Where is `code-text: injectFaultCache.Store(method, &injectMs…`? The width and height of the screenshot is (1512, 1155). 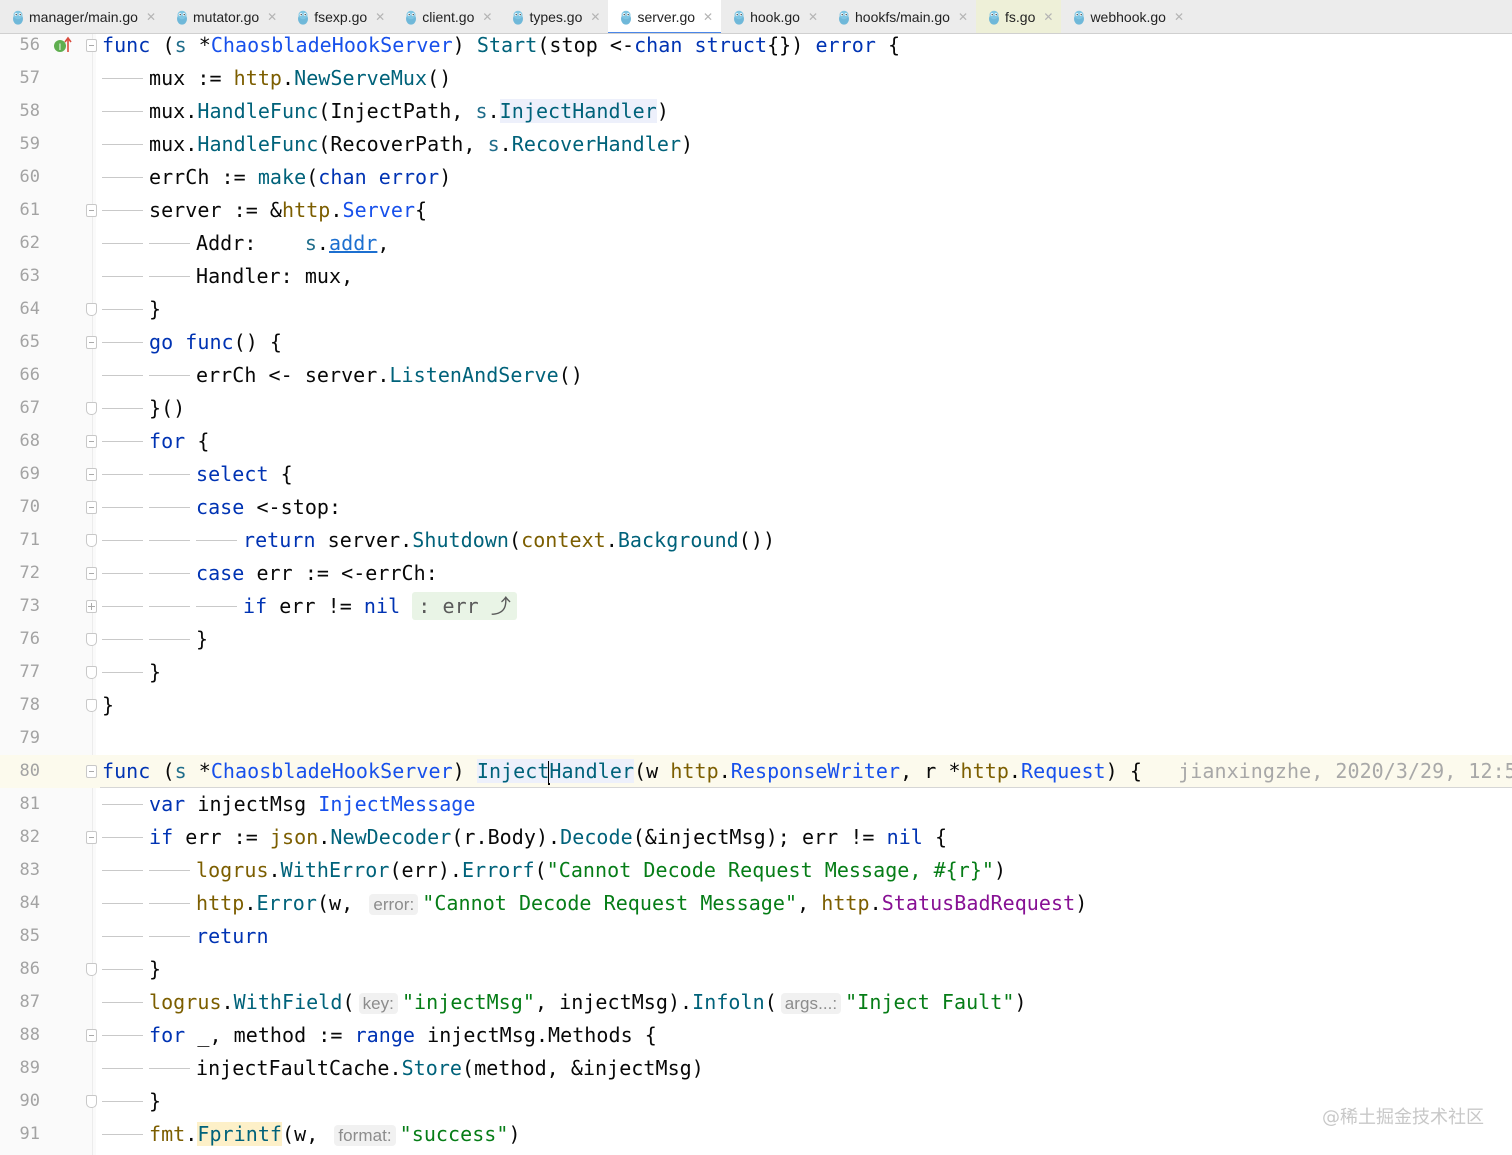
code-text: injectFaultCache.Store(method, &injectMs… is located at coordinates (450, 1068).